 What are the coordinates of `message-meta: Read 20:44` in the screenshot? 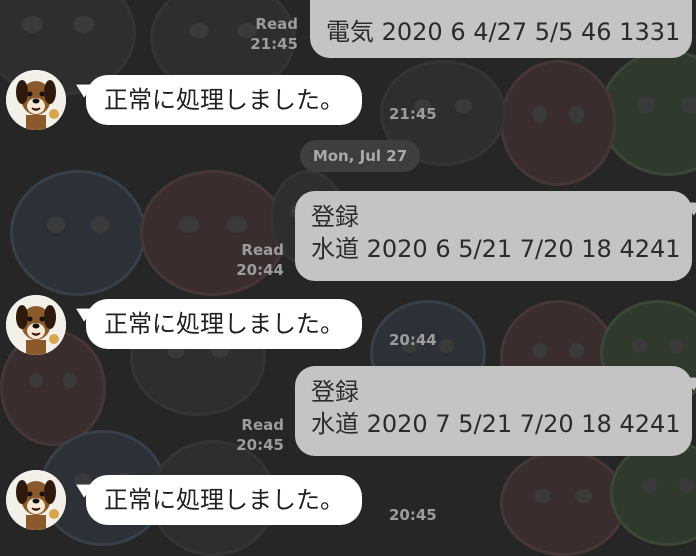 It's located at (253, 260).